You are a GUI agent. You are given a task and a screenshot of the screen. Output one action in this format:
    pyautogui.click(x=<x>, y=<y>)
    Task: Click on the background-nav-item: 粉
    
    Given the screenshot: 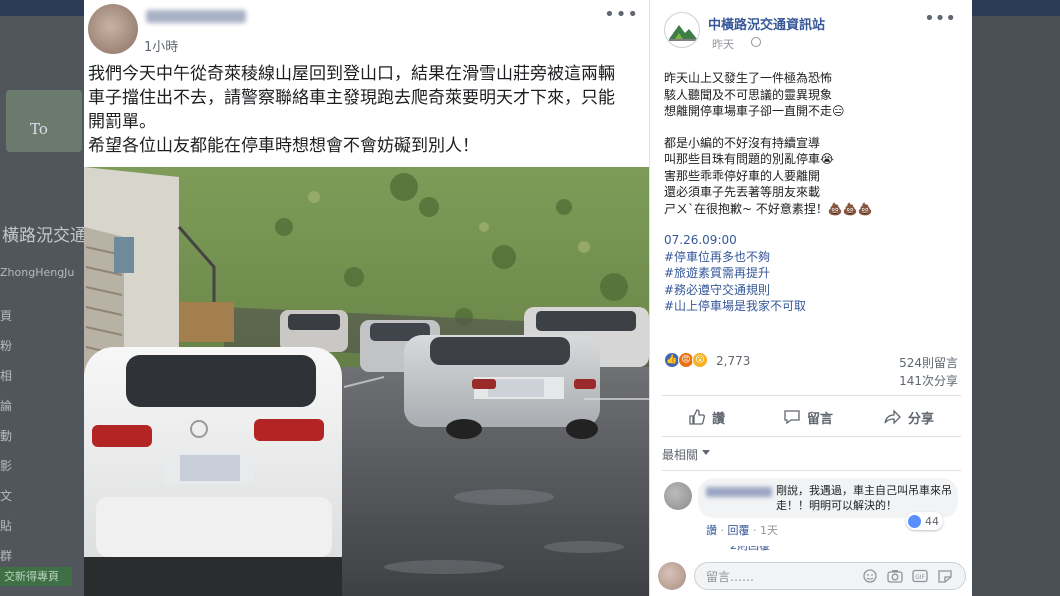 What is the action you would take?
    pyautogui.click(x=6, y=346)
    